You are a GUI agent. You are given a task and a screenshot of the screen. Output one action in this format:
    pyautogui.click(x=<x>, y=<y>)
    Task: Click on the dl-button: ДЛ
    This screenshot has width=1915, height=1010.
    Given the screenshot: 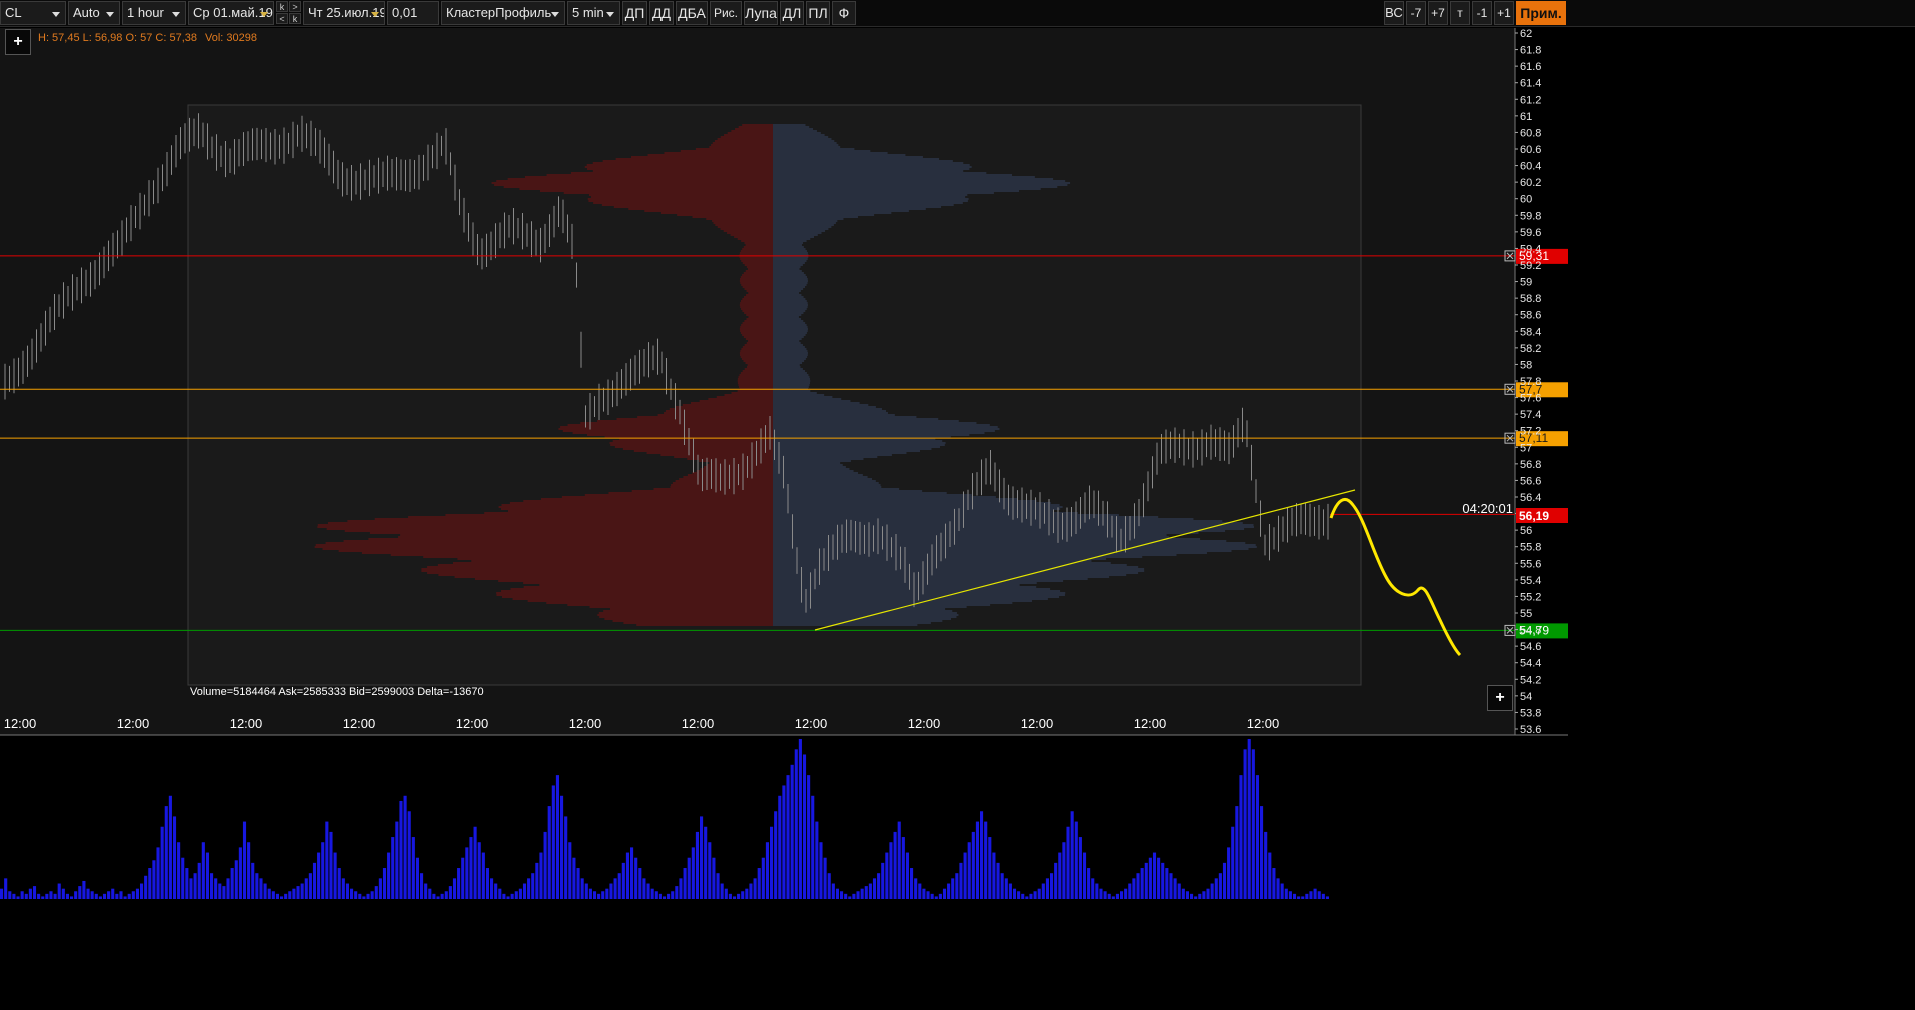 What is the action you would take?
    pyautogui.click(x=792, y=13)
    